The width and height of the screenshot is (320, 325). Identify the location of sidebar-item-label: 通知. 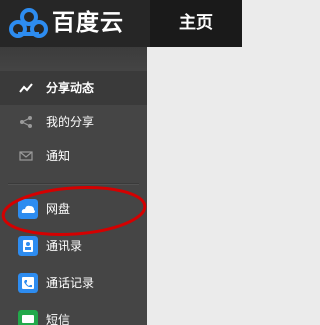
(58, 156).